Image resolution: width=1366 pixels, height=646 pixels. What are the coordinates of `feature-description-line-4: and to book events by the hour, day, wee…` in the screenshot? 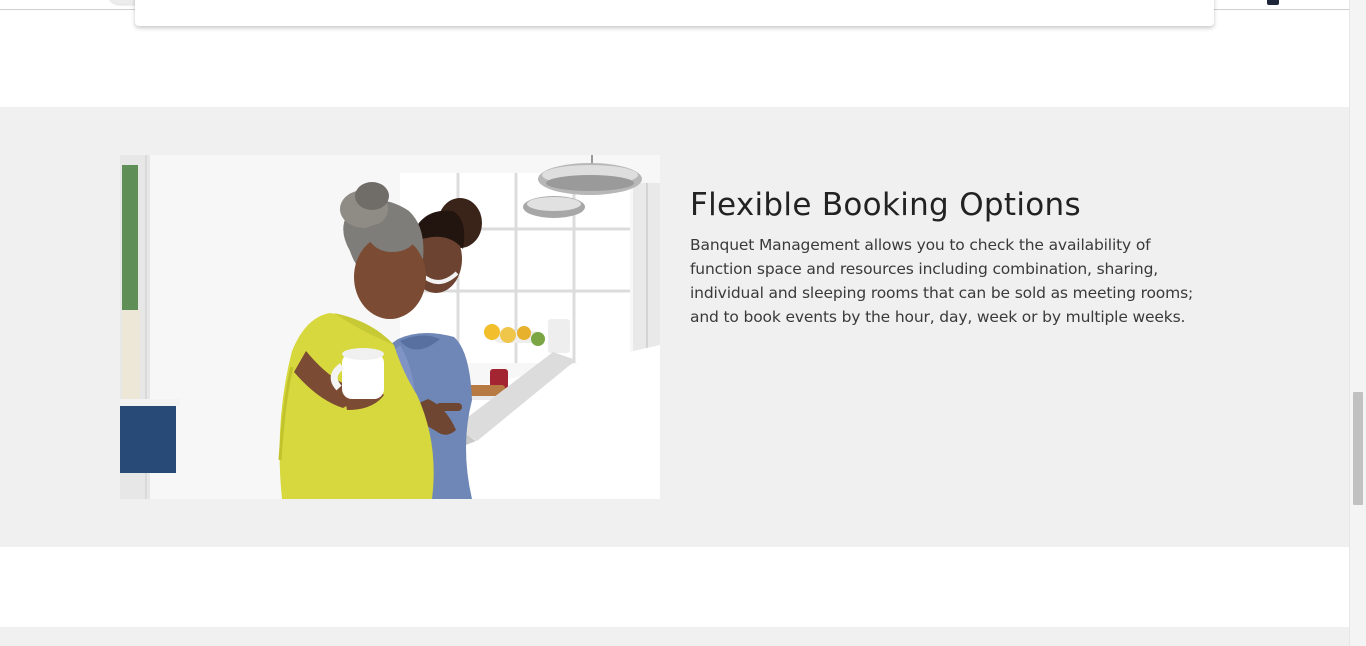 It's located at (938, 317).